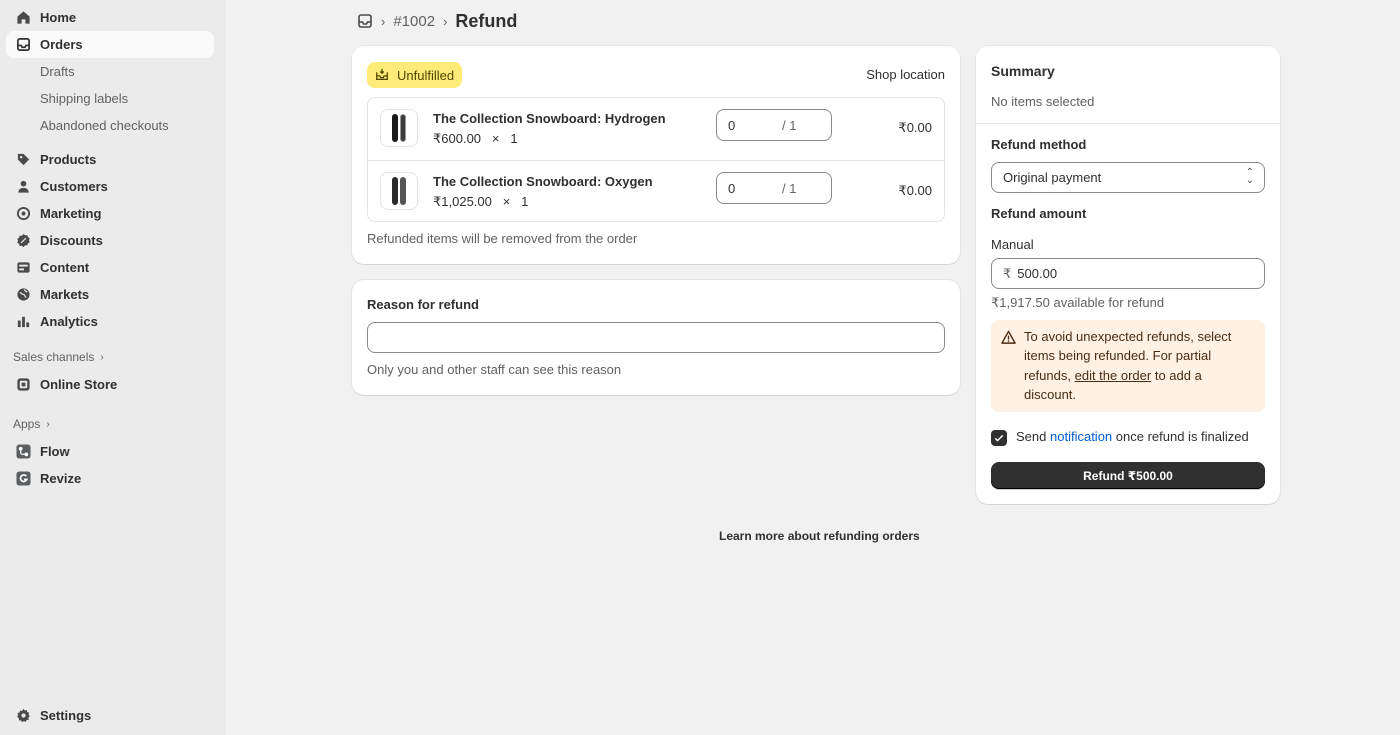 The width and height of the screenshot is (1400, 735). Describe the element at coordinates (23, 451) in the screenshot. I see `flow-app-icon` at that location.